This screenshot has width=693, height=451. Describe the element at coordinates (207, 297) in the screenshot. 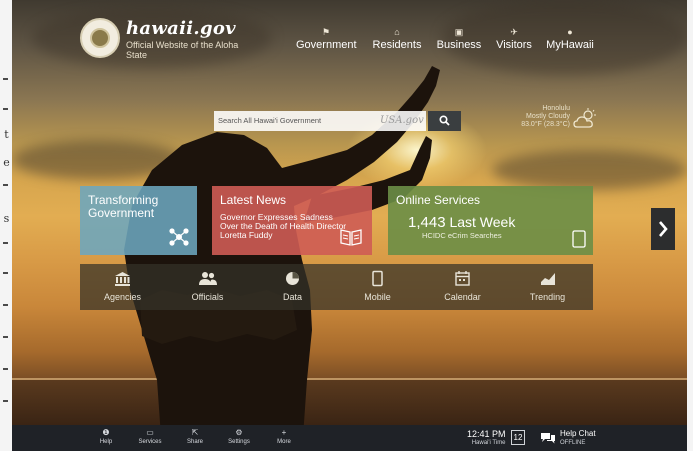

I see `quicklink-label: Officials` at that location.